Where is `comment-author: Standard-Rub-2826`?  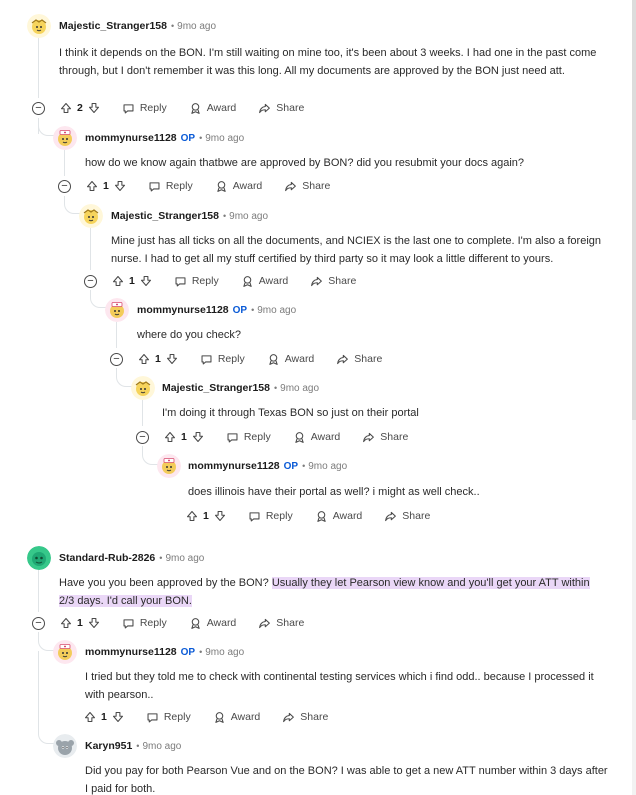
comment-author: Standard-Rub-2826 is located at coordinates (107, 558).